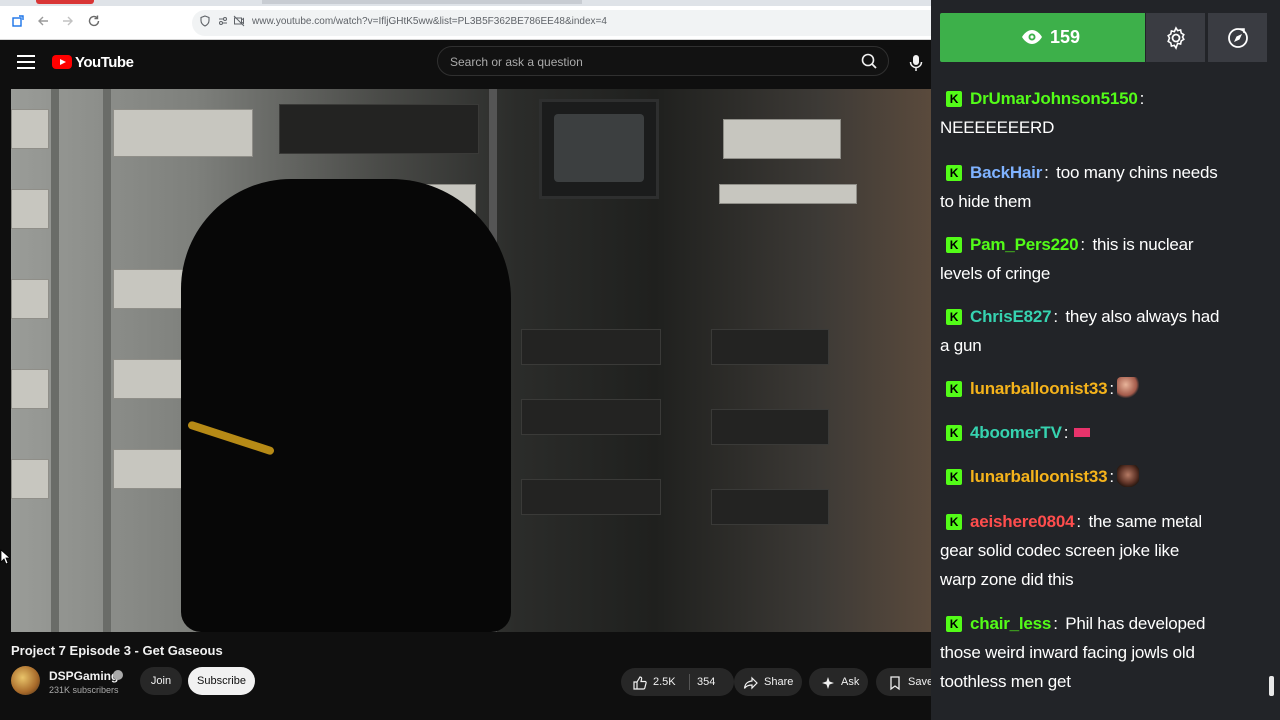 The width and height of the screenshot is (1280, 720). Describe the element at coordinates (161, 681) in the screenshot. I see `join-button: Join` at that location.